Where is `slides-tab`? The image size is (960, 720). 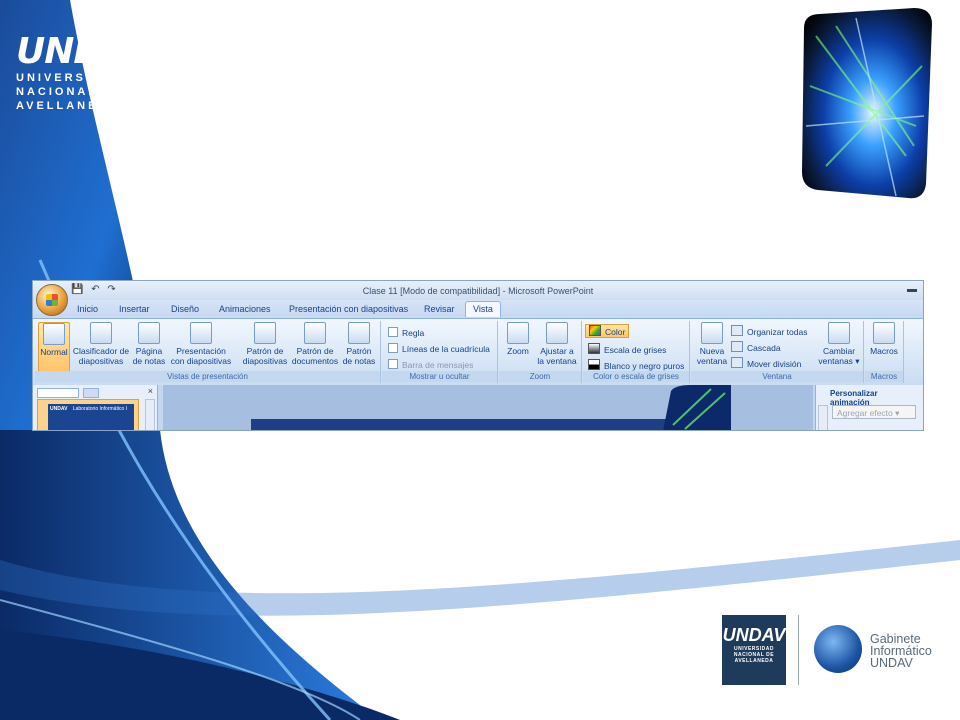
slides-tab is located at coordinates (58, 393).